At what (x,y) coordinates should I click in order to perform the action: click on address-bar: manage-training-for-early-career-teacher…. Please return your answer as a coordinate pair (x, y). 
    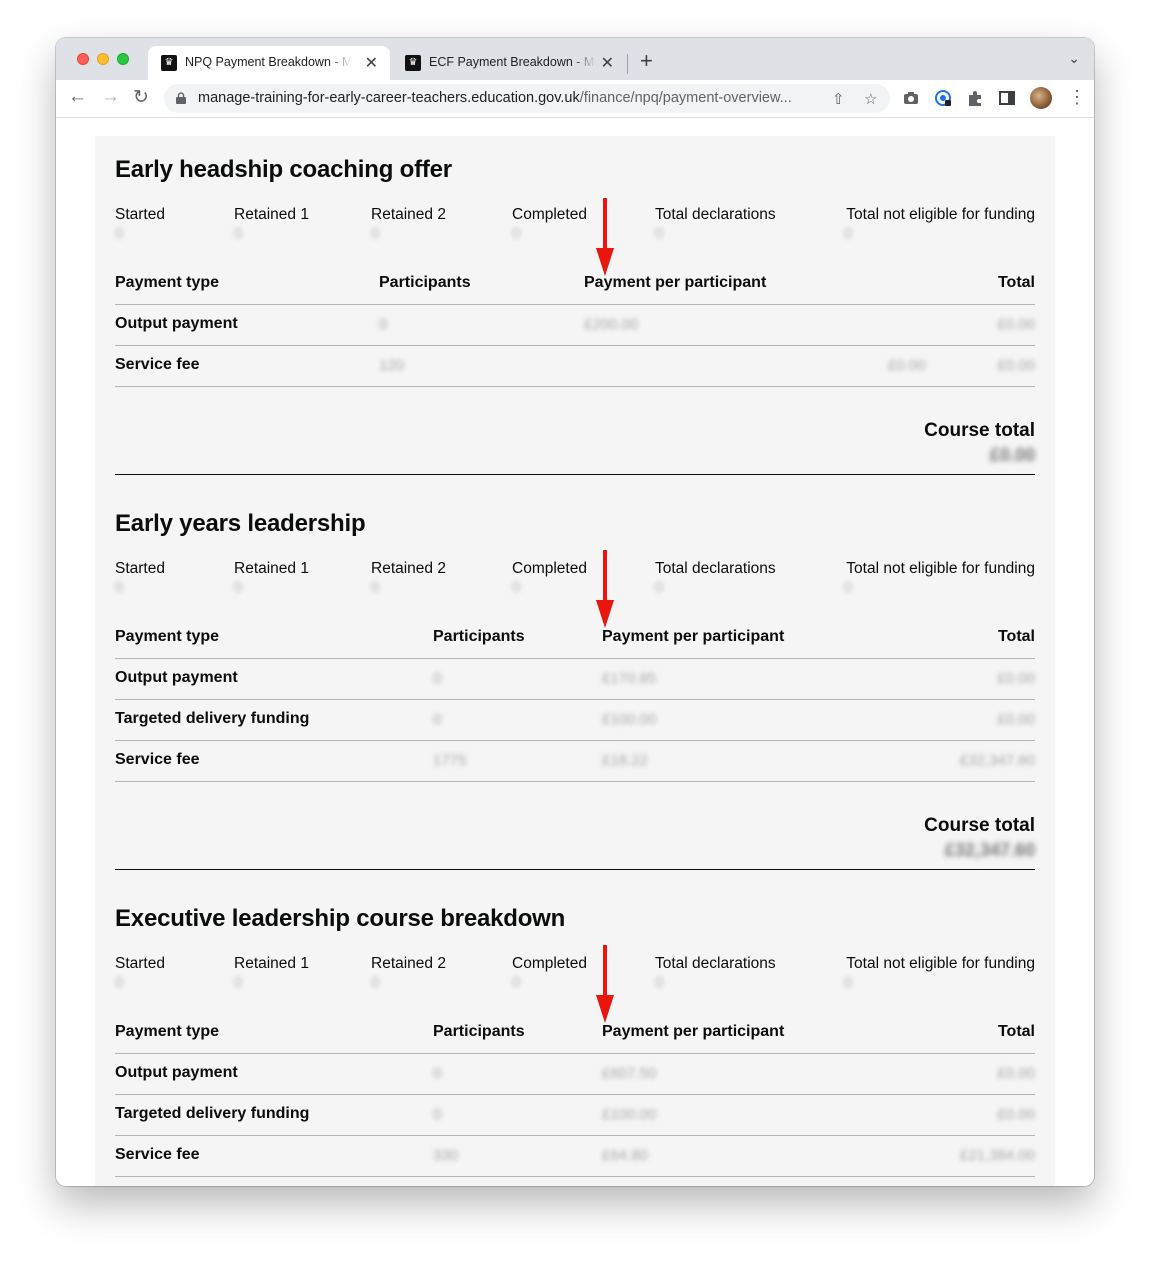
    Looking at the image, I should click on (527, 98).